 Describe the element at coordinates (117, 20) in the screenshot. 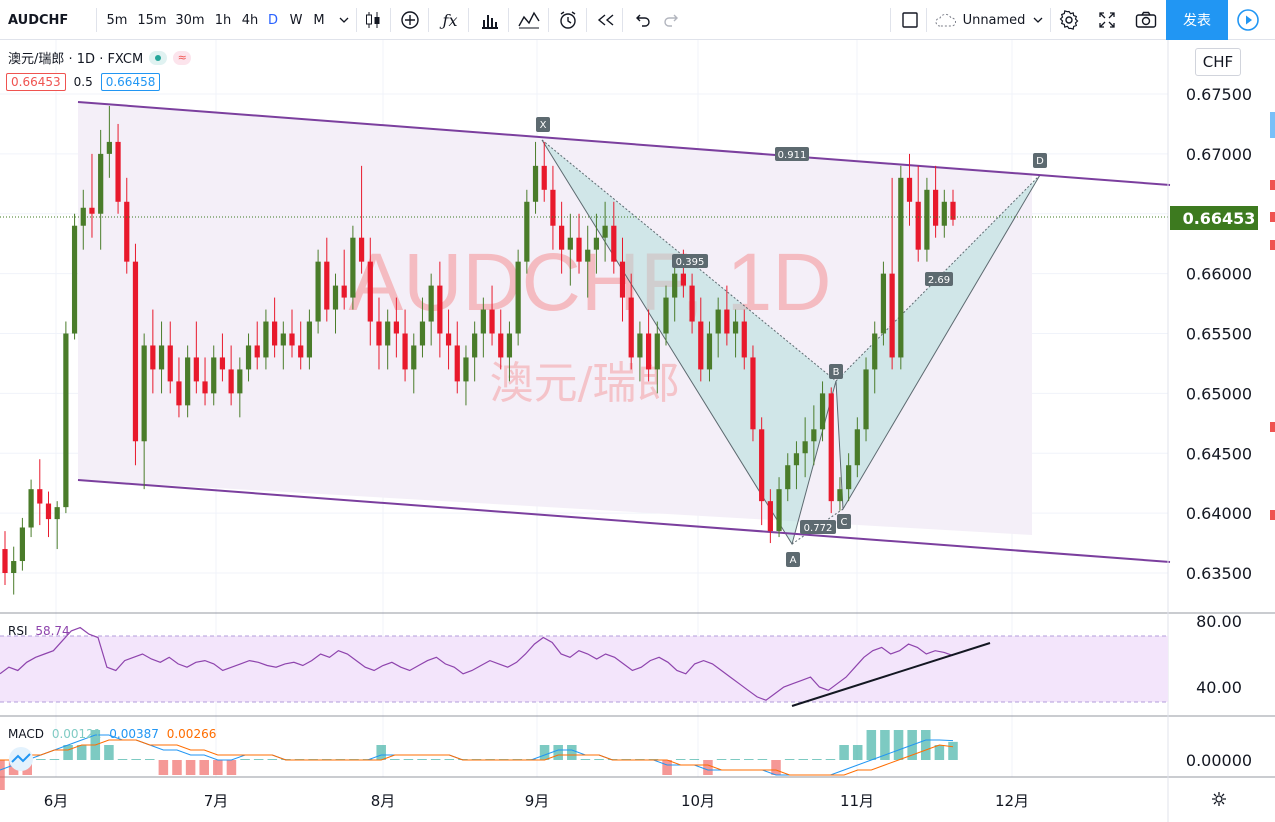

I see `timeframe-5m: 5m` at that location.